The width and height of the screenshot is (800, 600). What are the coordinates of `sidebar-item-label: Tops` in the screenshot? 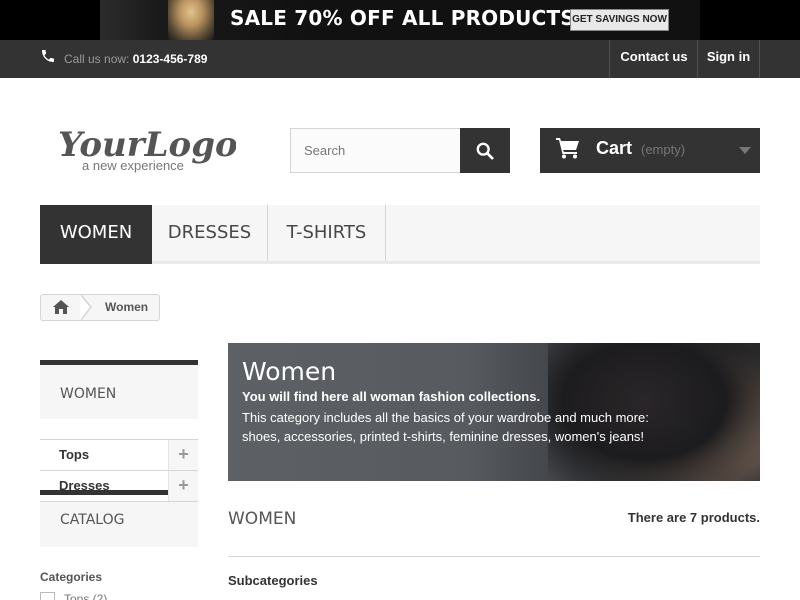 It's located at (74, 454).